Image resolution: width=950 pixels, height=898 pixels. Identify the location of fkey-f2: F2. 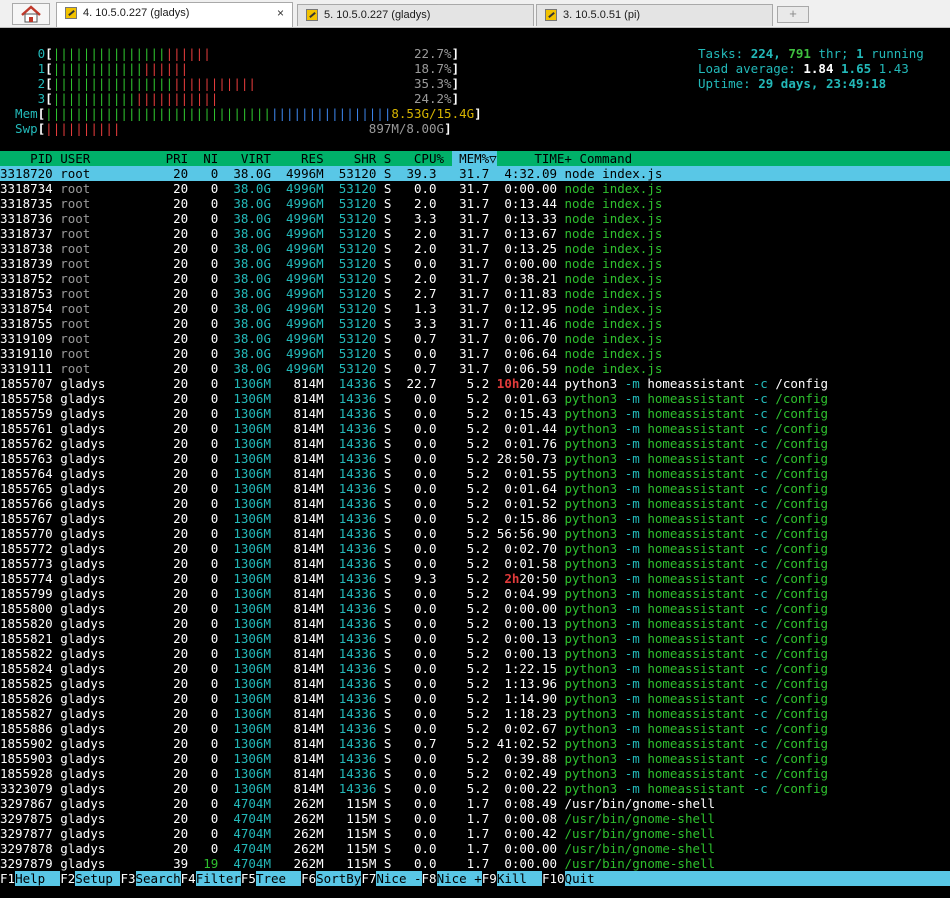
(67, 878).